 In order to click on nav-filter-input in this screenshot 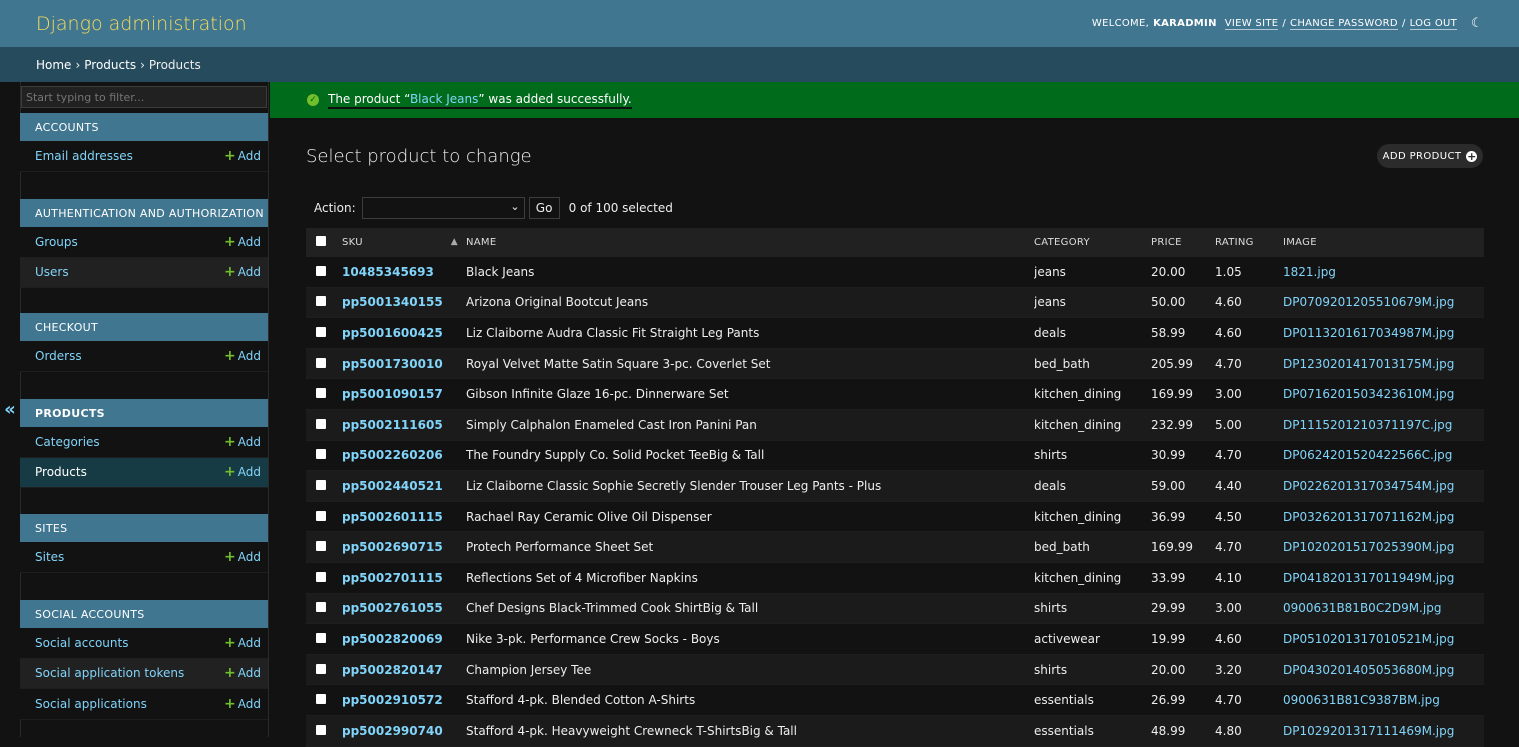, I will do `click(144, 97)`.